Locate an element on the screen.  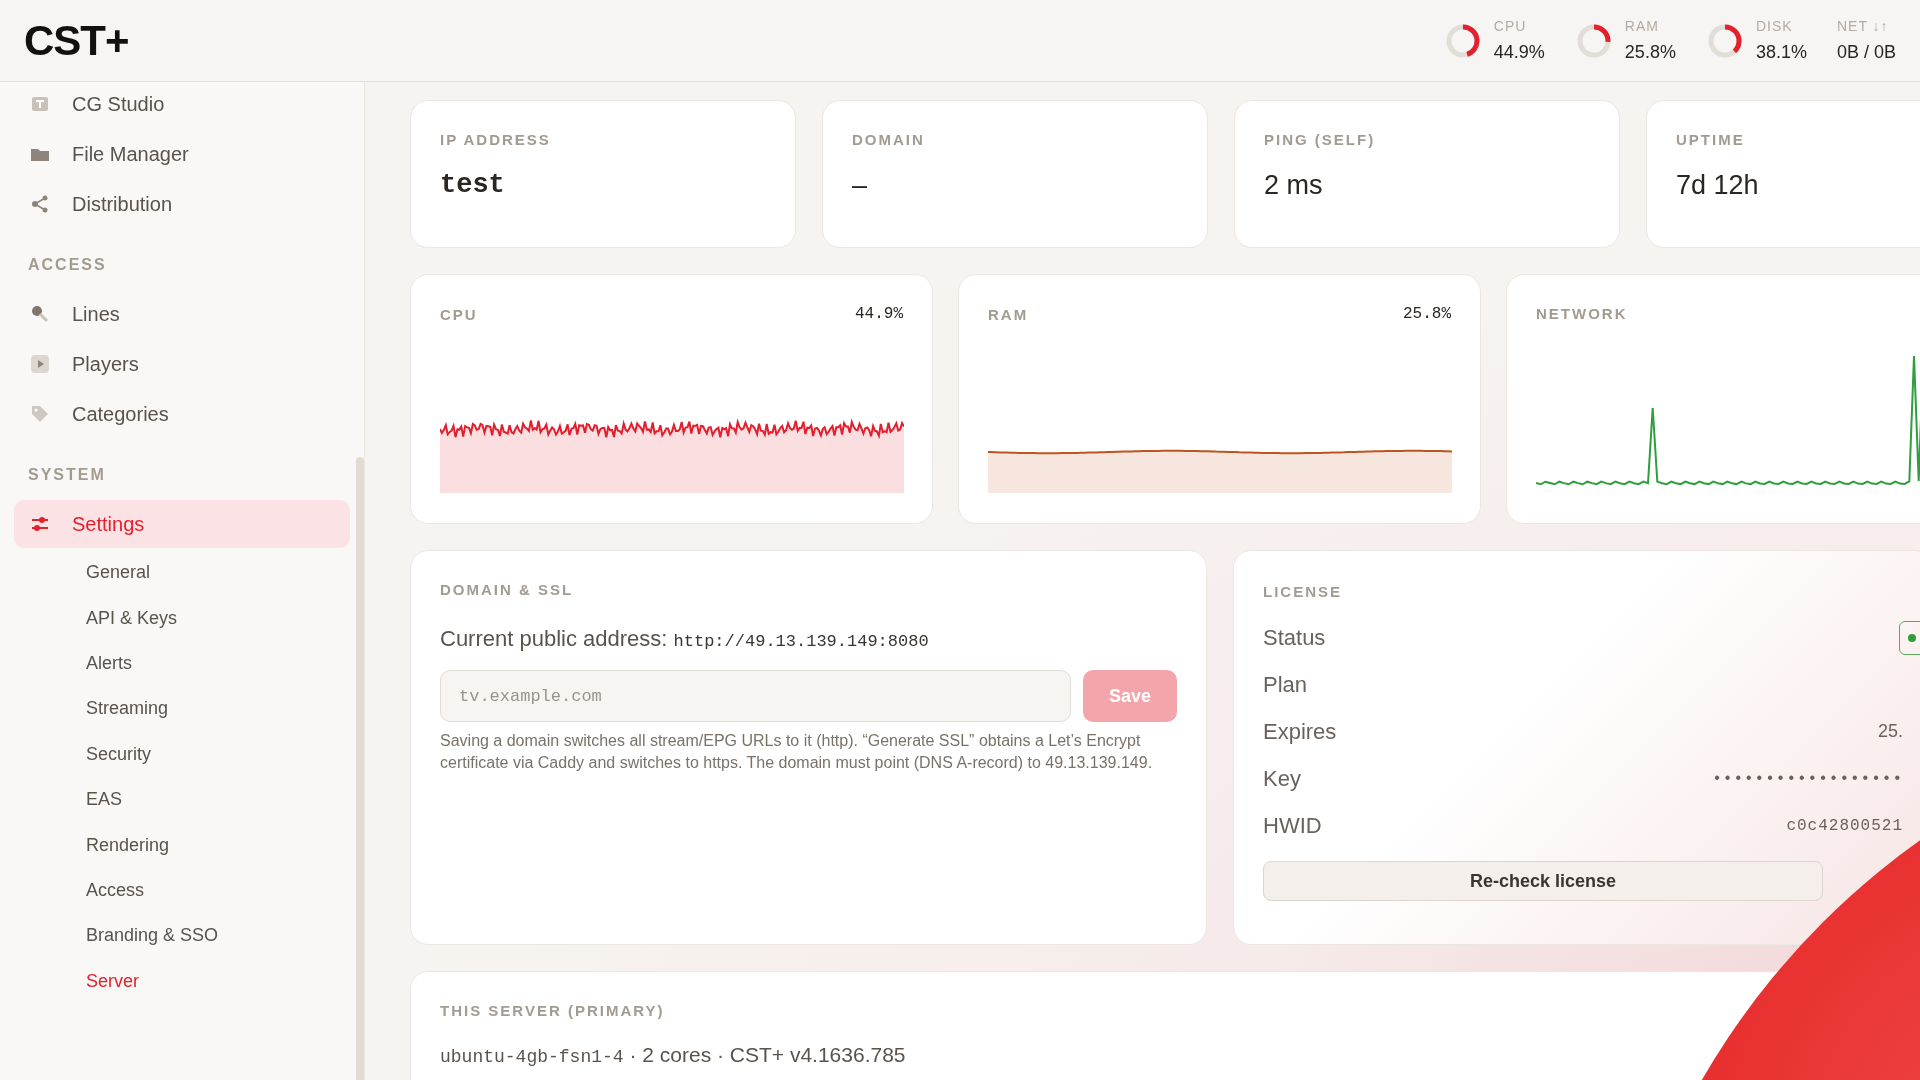
nav-item: Lines is located at coordinates (182, 314).